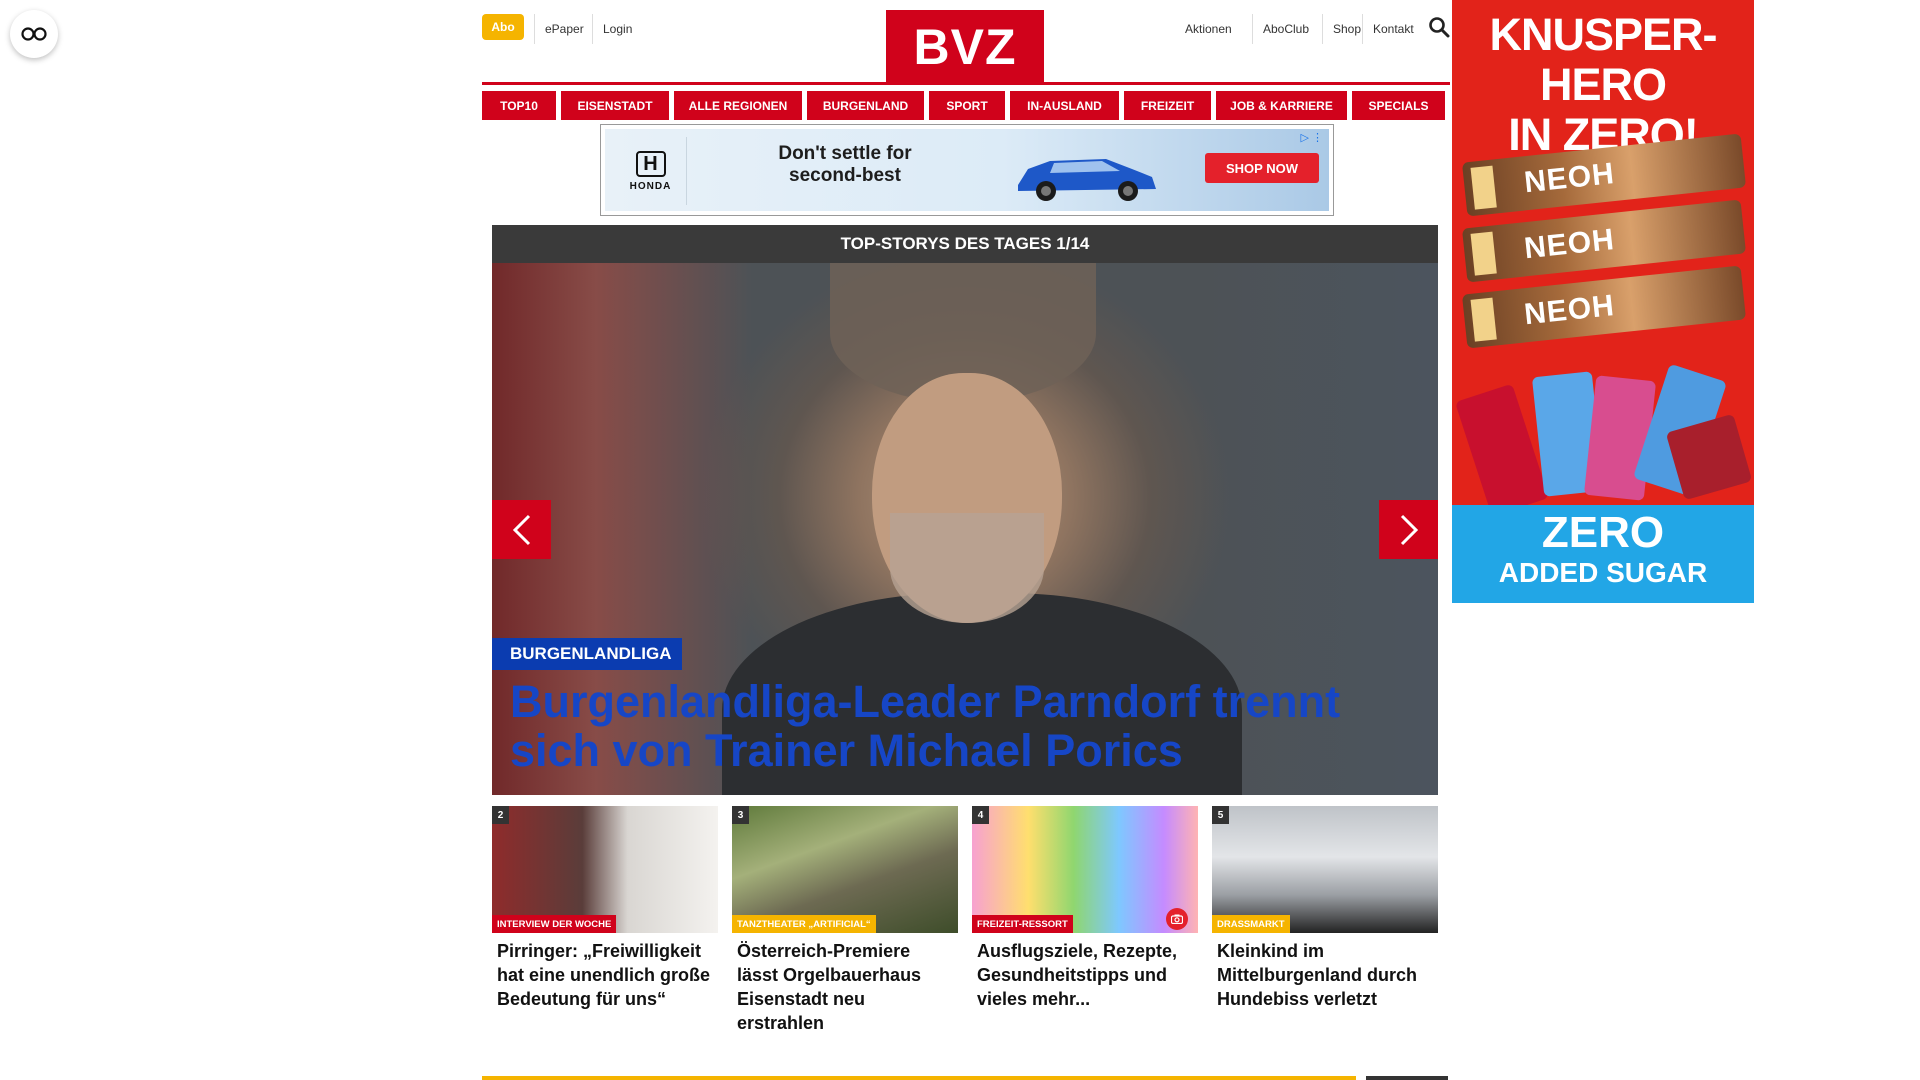 The height and width of the screenshot is (1080, 1920). I want to click on story-thumbnail: 2 INTERVIEW DER WOCHE, so click(605, 869).